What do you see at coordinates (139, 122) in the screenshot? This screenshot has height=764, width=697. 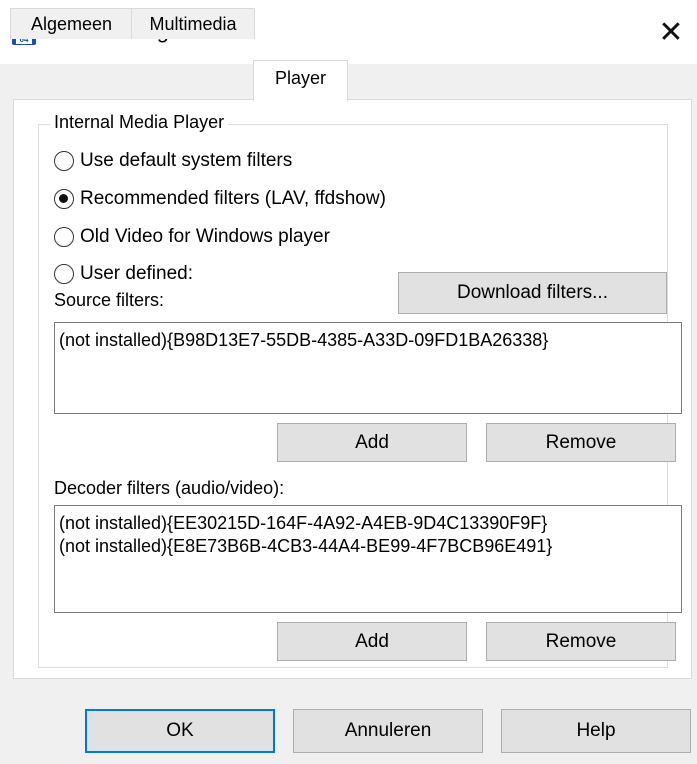 I see `group-title: Internal Media Player` at bounding box center [139, 122].